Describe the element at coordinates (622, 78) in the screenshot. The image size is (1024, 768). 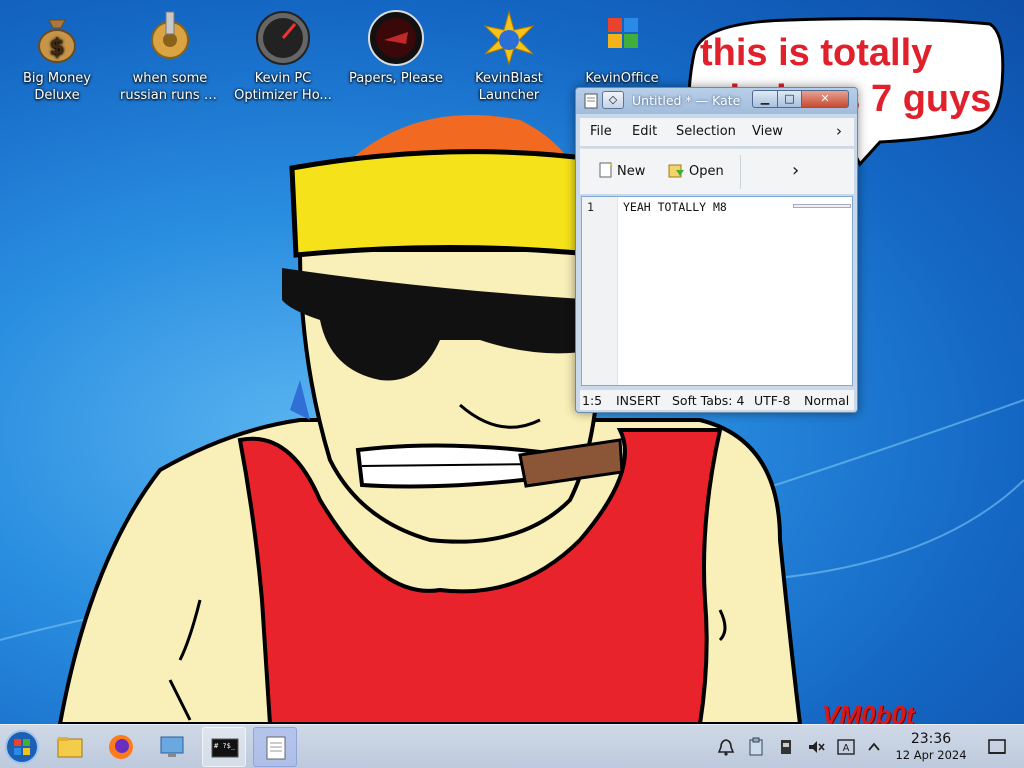
I see `icon-label: KevinOffice` at that location.